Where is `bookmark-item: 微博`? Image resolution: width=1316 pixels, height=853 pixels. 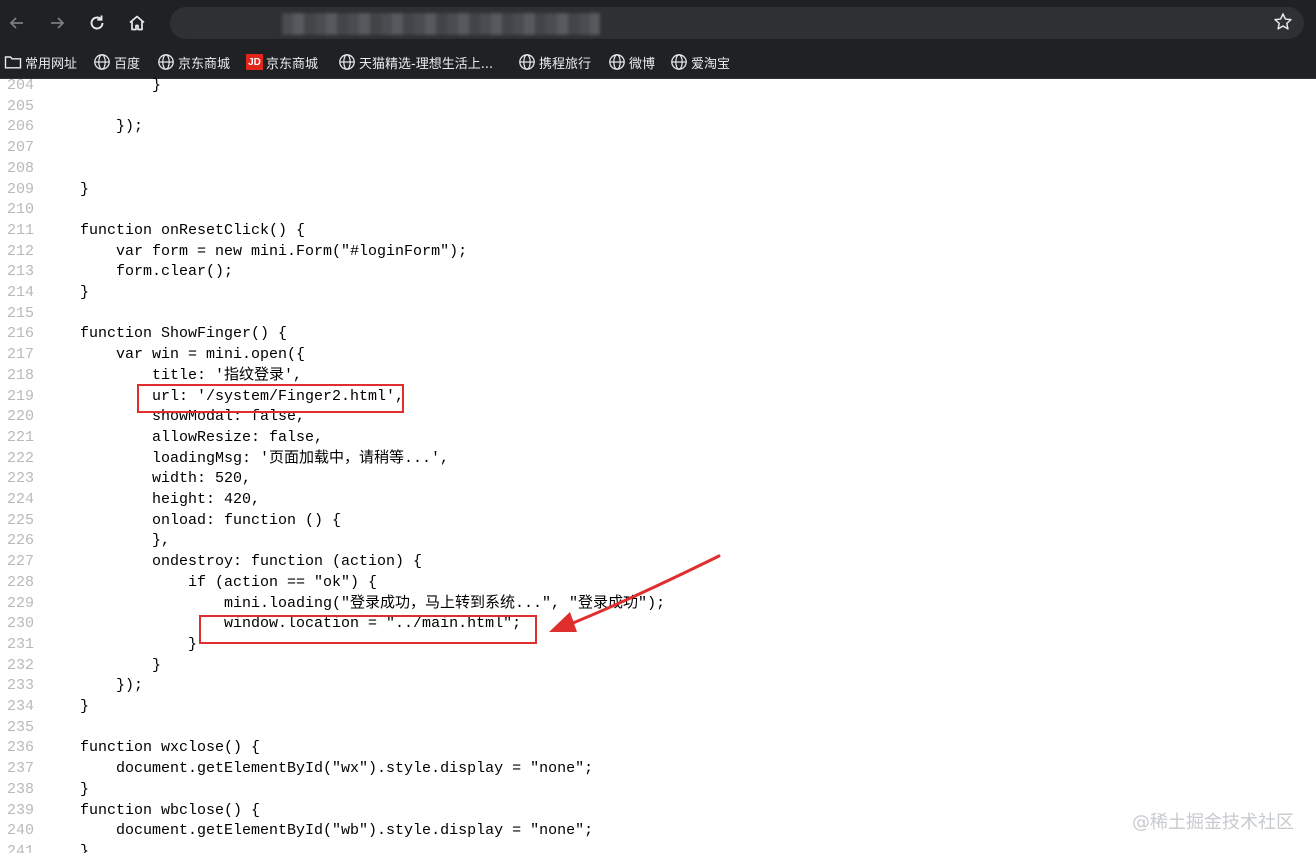 bookmark-item: 微博 is located at coordinates (631, 62).